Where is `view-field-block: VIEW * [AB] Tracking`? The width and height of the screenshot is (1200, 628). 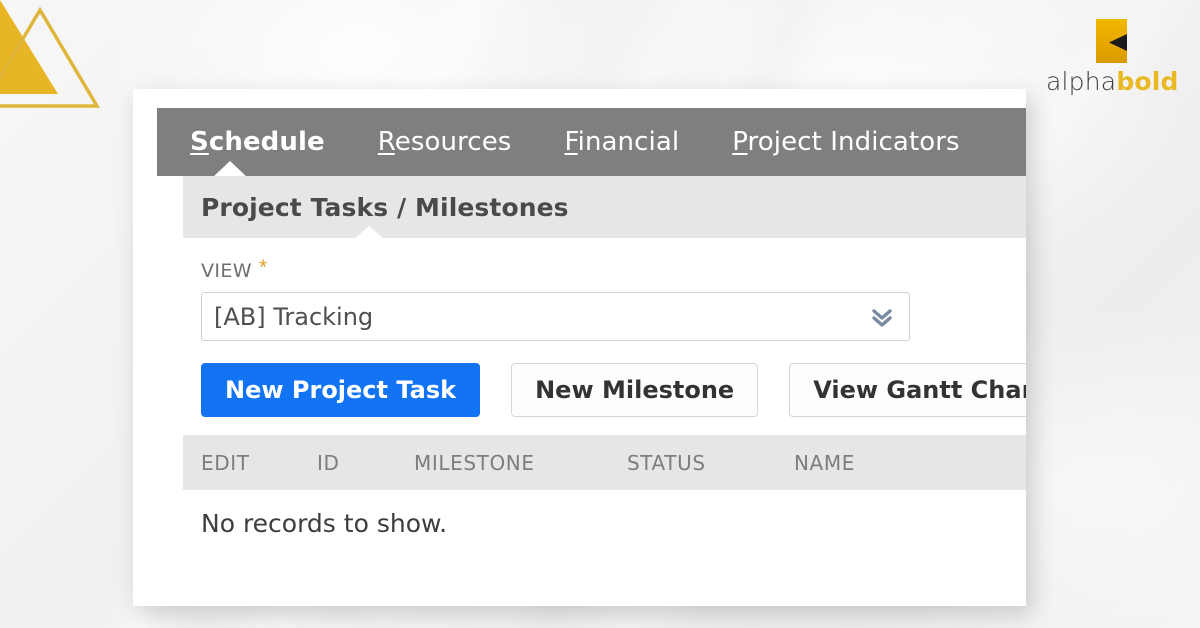
view-field-block: VIEW * [AB] Tracking is located at coordinates (604, 300).